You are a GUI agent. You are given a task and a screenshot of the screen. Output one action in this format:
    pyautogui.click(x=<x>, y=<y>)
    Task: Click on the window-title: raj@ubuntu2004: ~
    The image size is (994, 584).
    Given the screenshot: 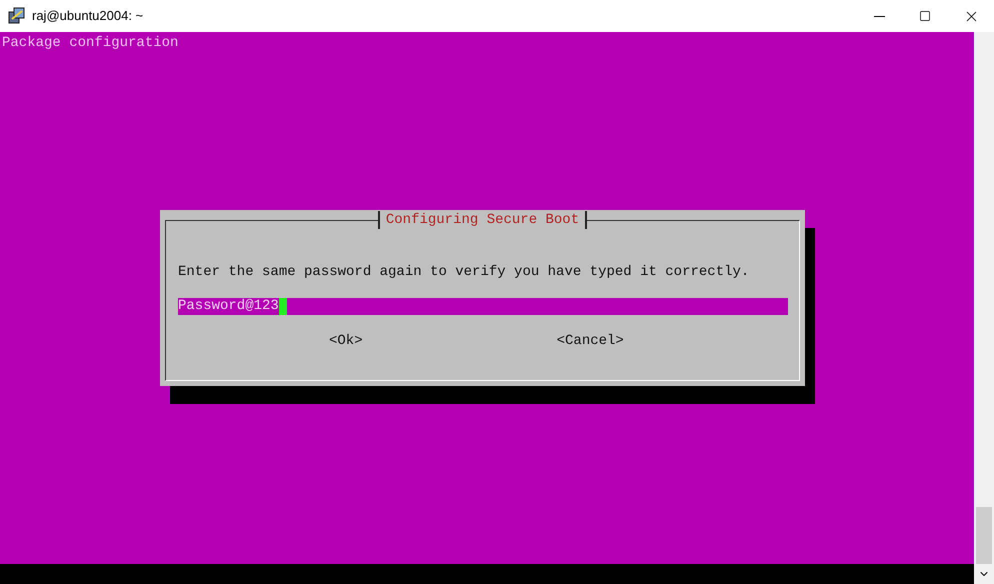 What is the action you would take?
    pyautogui.click(x=88, y=16)
    